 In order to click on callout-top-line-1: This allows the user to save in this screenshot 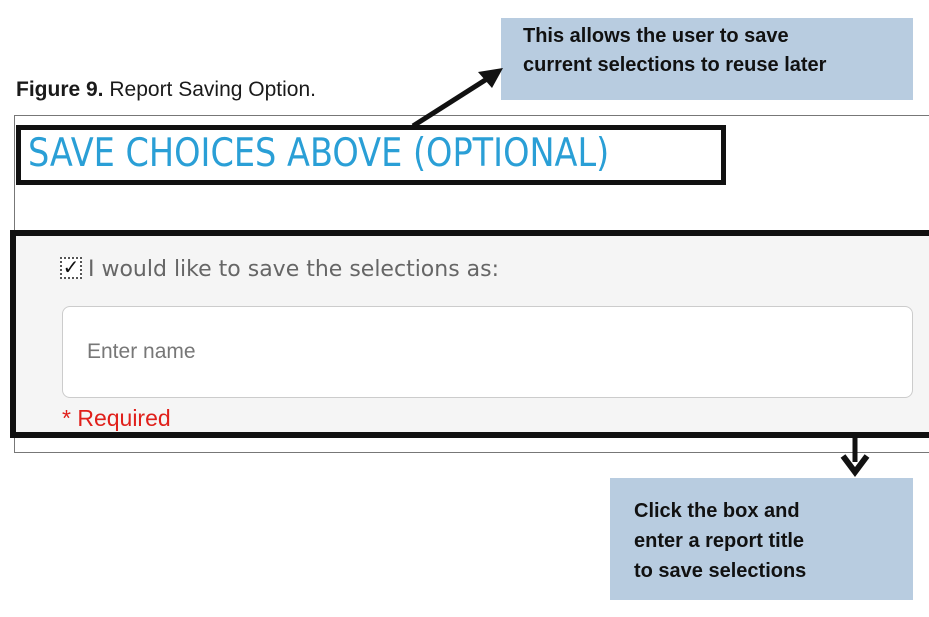, I will do `click(656, 36)`.